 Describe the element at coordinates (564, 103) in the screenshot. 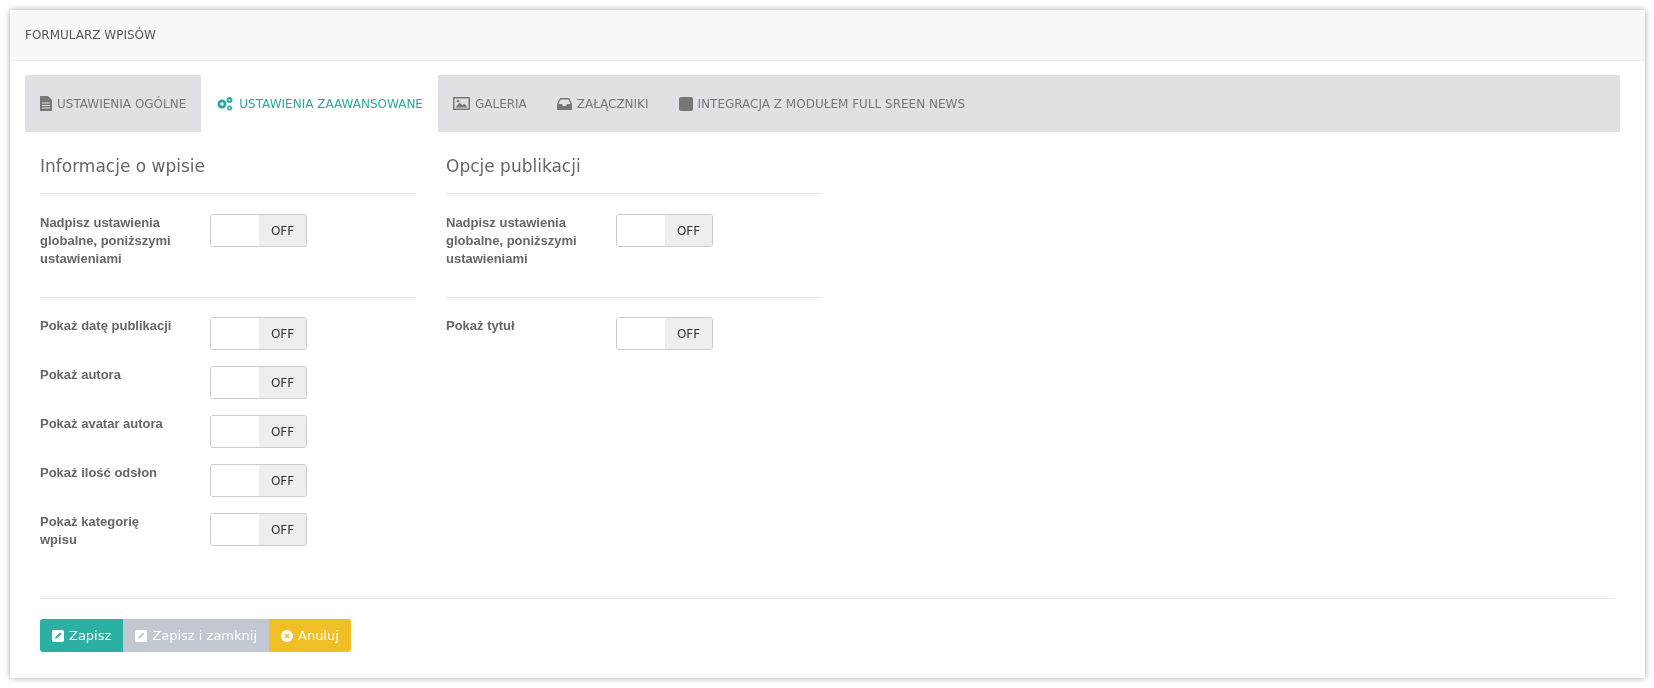

I see `inbox-icon` at that location.